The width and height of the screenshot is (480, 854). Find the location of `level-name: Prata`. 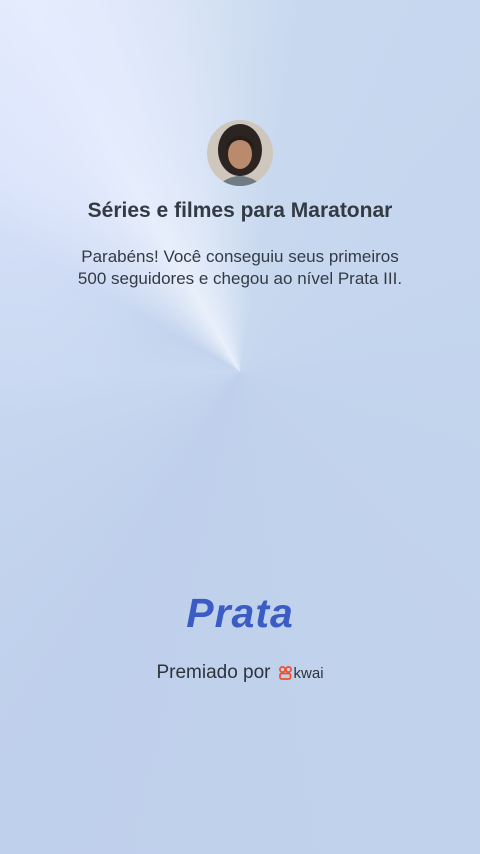

level-name: Prata is located at coordinates (240, 613).